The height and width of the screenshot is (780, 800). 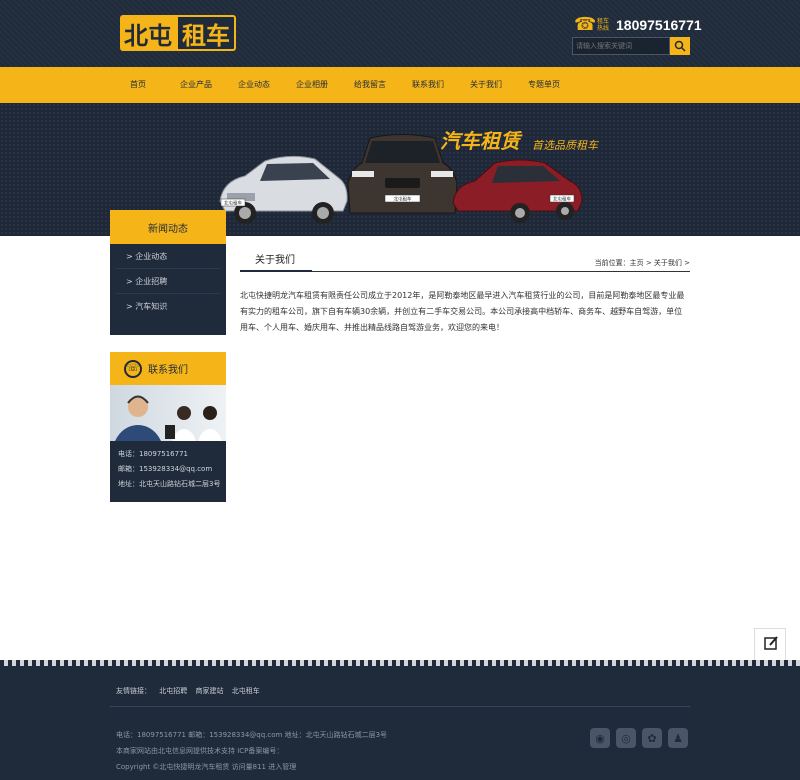 I want to click on hotline: ☎ 租车热线 18097516771, so click(x=638, y=25).